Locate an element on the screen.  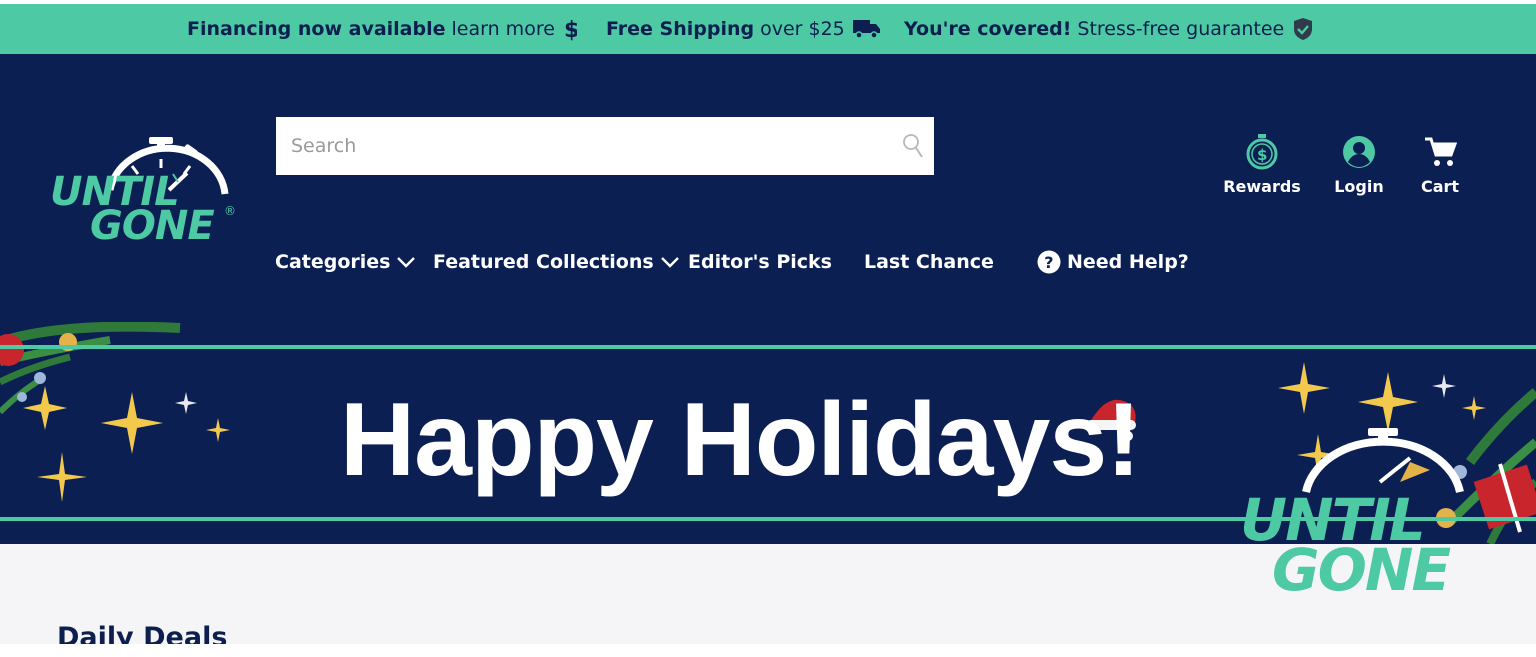
banner-headline: Happy Holidays! is located at coordinates (740, 440).